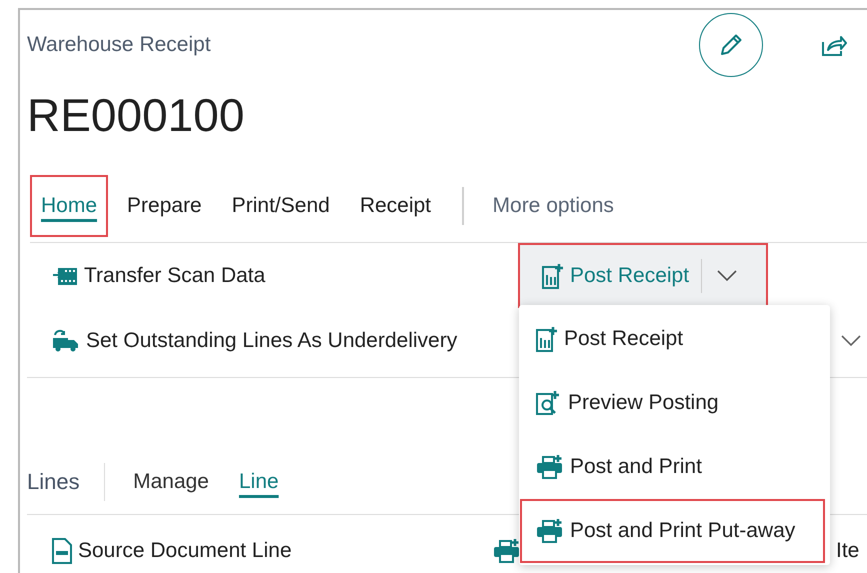  I want to click on action-tab: Prepare, so click(164, 206).